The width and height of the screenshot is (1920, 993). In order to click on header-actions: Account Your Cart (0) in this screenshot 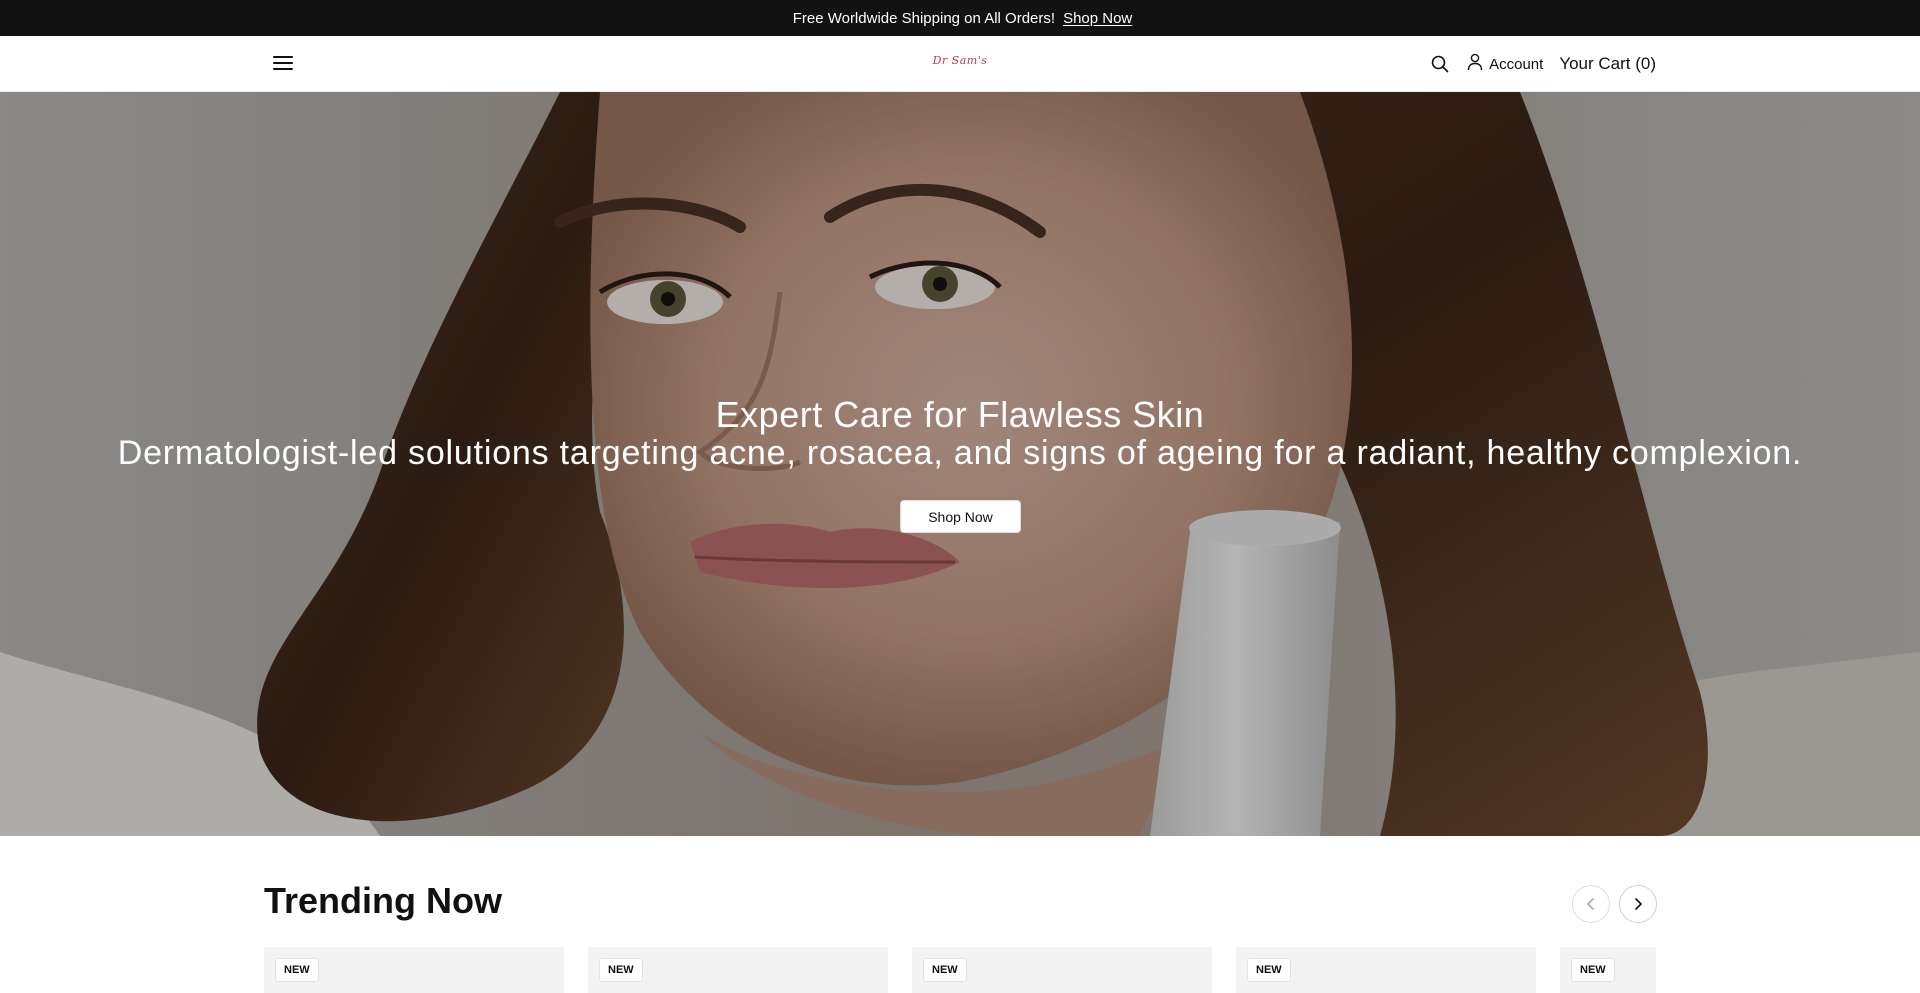, I will do `click(1542, 64)`.